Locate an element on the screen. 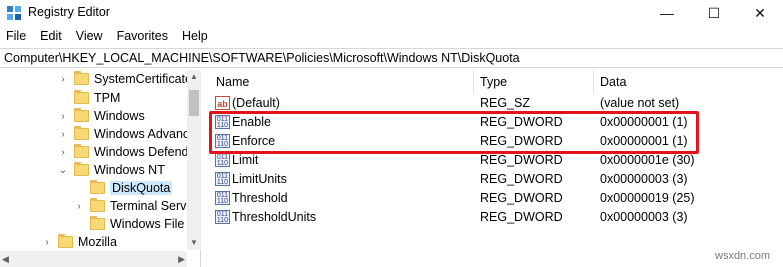 The height and width of the screenshot is (267, 783). value-name: ThresholdUnits is located at coordinates (274, 217).